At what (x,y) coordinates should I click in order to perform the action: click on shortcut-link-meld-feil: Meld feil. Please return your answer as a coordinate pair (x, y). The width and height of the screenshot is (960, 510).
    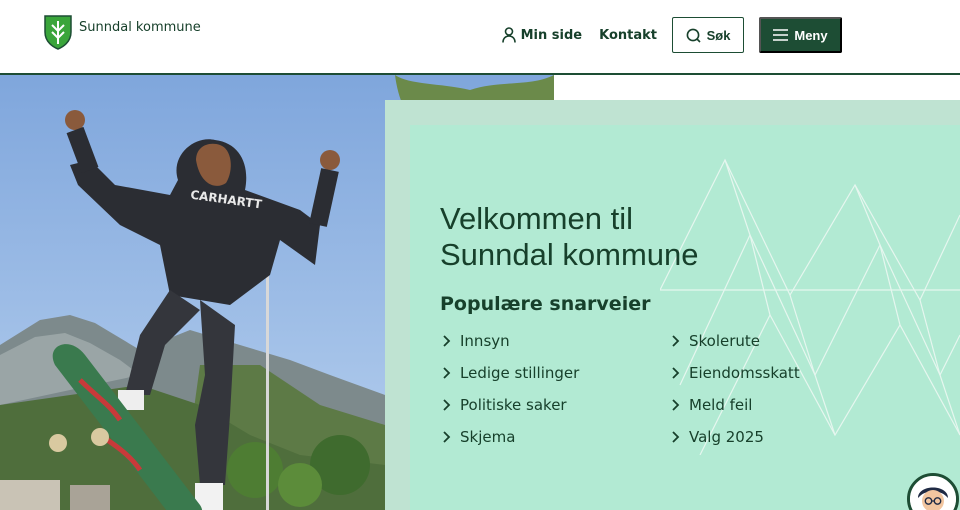
    Looking at the image, I should click on (783, 405).